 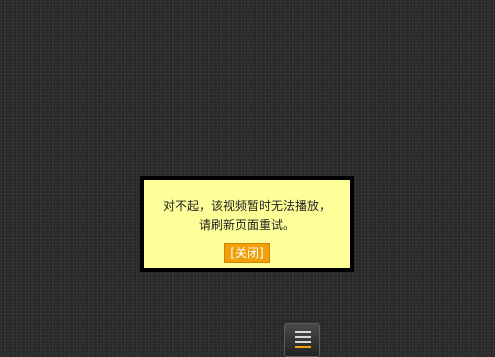 I want to click on close-button: [关闭], so click(x=247, y=253).